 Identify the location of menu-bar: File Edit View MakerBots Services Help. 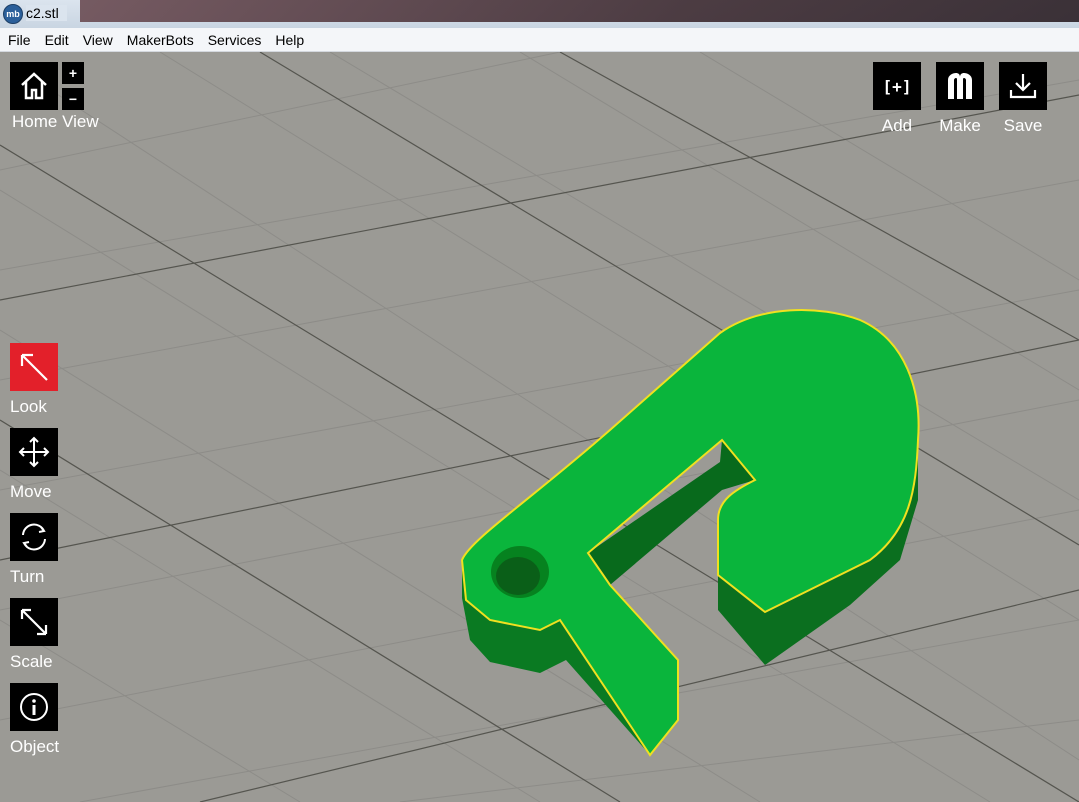
(539, 40).